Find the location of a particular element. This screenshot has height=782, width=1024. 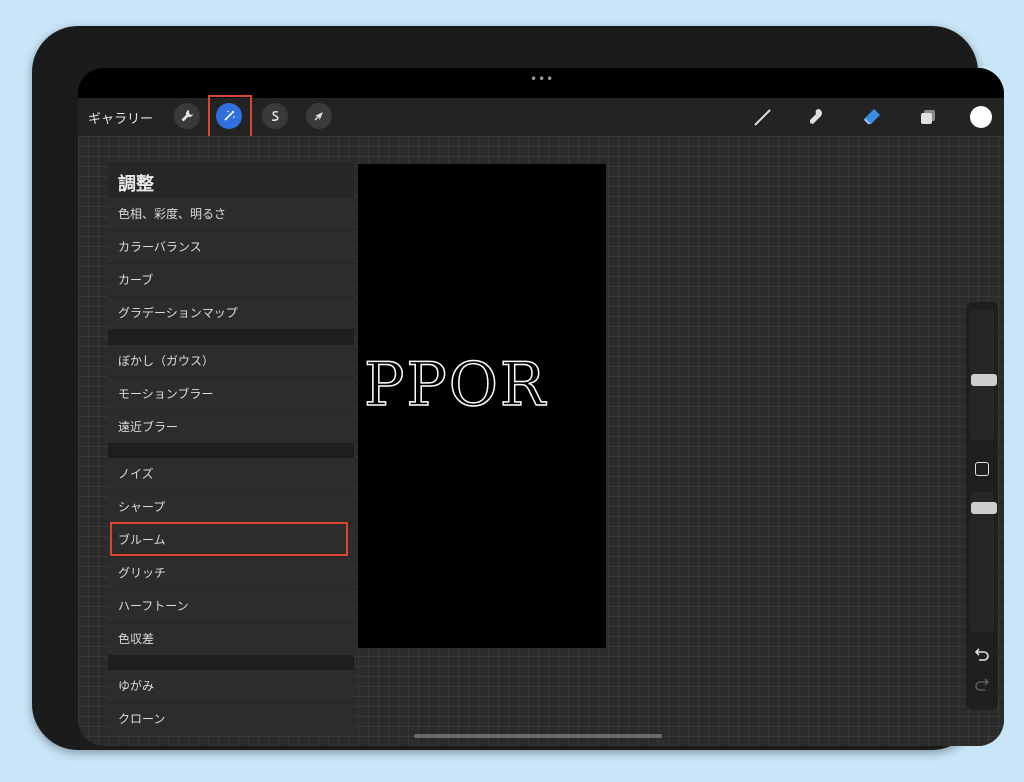

eraser-icon is located at coordinates (872, 117).